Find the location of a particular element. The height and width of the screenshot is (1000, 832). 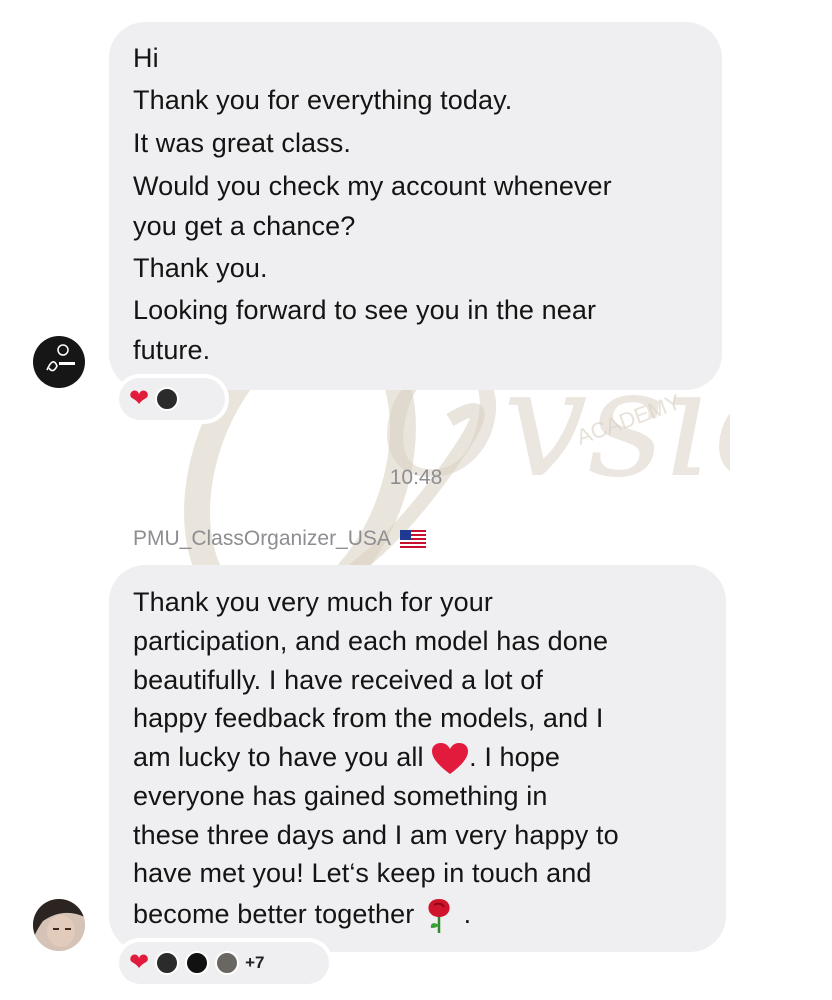

message-line: happy feedback from the models, and I is located at coordinates (368, 718).